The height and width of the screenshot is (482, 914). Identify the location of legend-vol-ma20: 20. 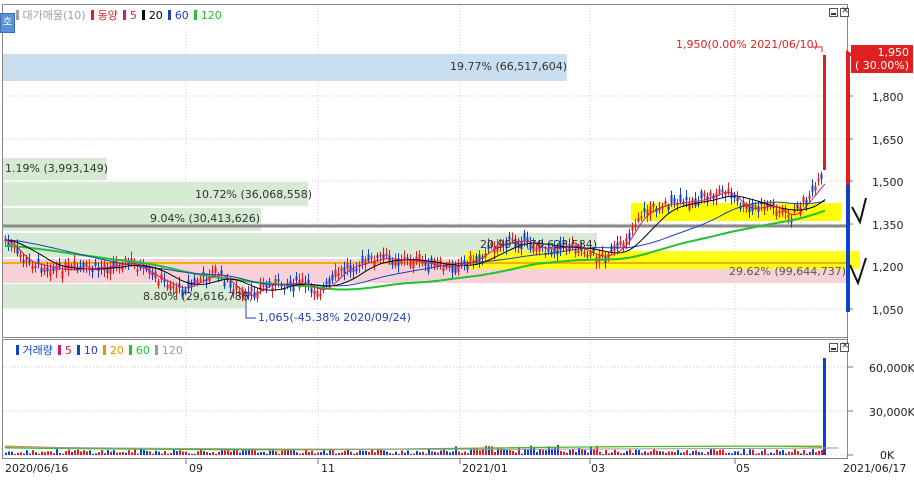
(117, 350).